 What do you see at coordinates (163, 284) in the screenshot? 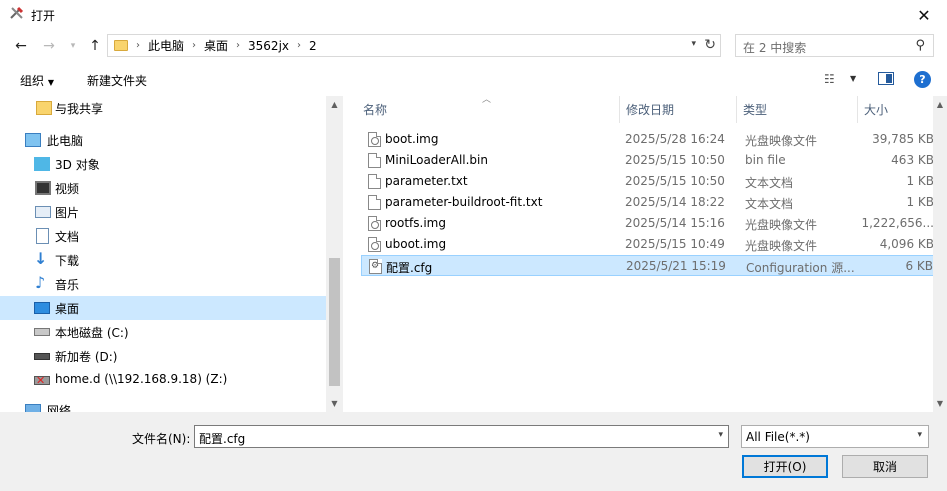
I see `nav-item-music: ♪ 音乐` at bounding box center [163, 284].